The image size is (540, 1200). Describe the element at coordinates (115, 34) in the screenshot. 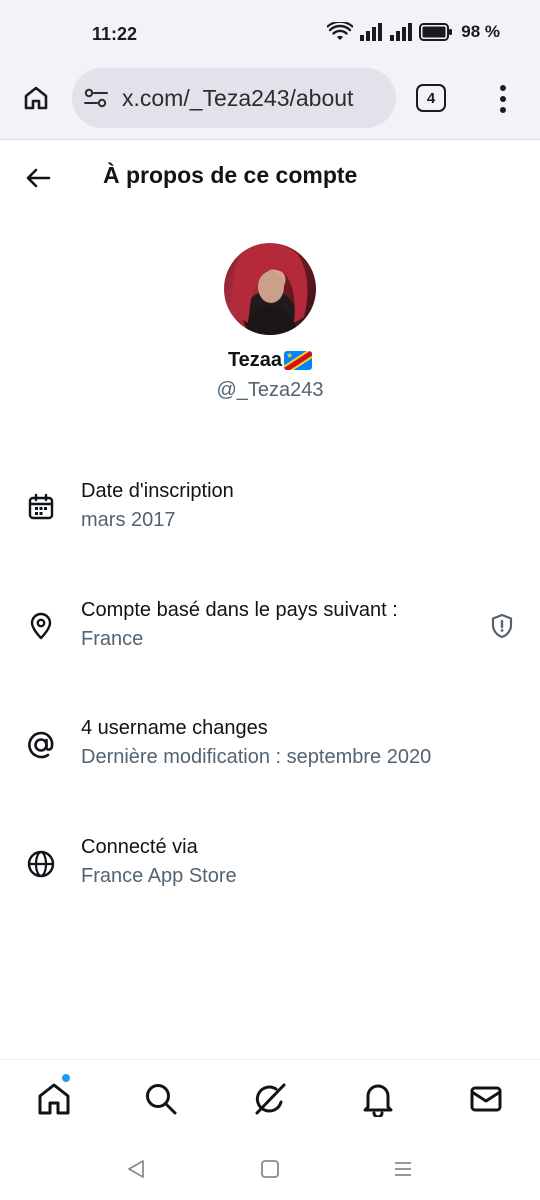

I see `status-time: 11:22` at that location.